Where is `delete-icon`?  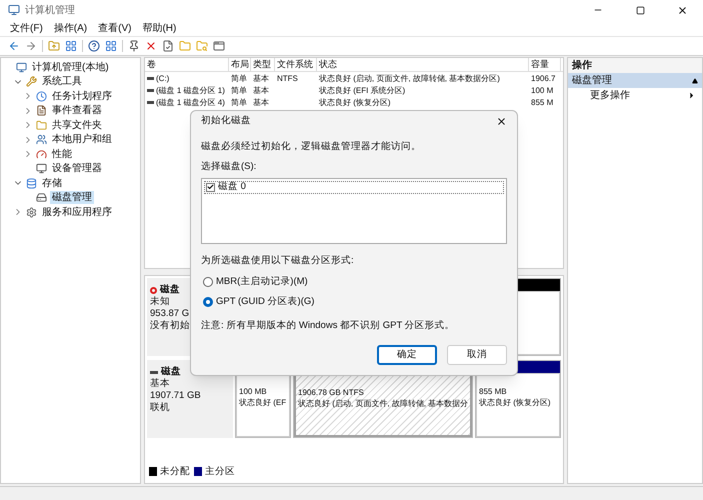
delete-icon is located at coordinates (151, 46).